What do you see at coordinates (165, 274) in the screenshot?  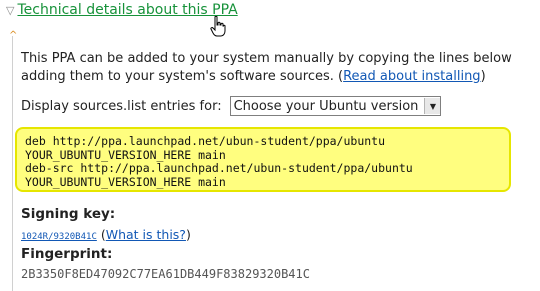 I see `fingerprint-value: 2B3350F8ED47092C77EA61DB449F83829320B41C` at bounding box center [165, 274].